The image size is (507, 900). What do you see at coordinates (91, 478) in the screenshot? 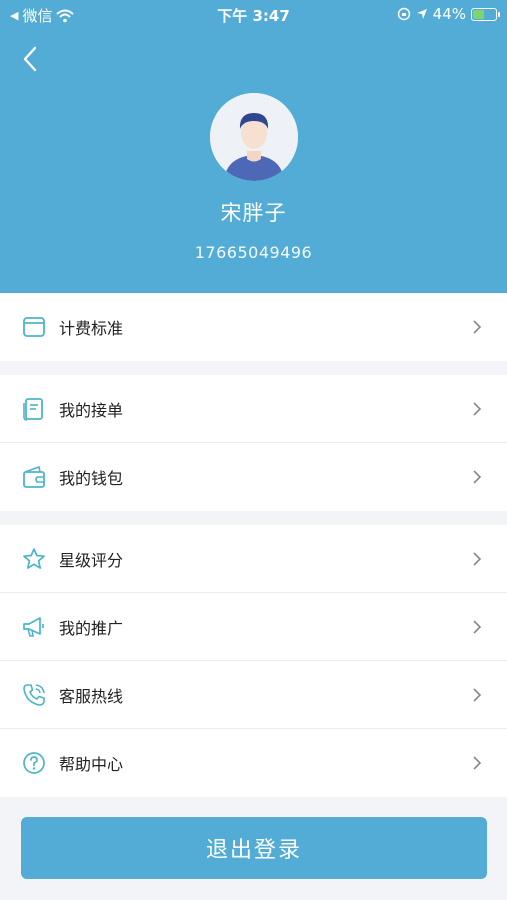
I see `menu-label: 我的钱包` at bounding box center [91, 478].